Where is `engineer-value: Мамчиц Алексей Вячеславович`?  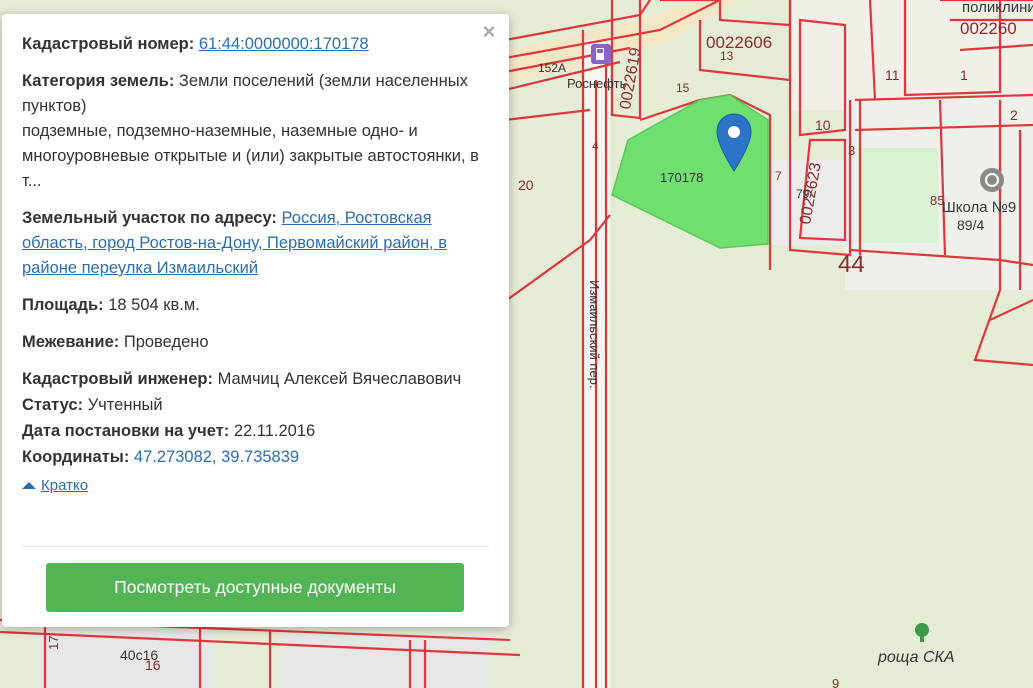
engineer-value: Мамчиц Алексей Вячеславович is located at coordinates (339, 379).